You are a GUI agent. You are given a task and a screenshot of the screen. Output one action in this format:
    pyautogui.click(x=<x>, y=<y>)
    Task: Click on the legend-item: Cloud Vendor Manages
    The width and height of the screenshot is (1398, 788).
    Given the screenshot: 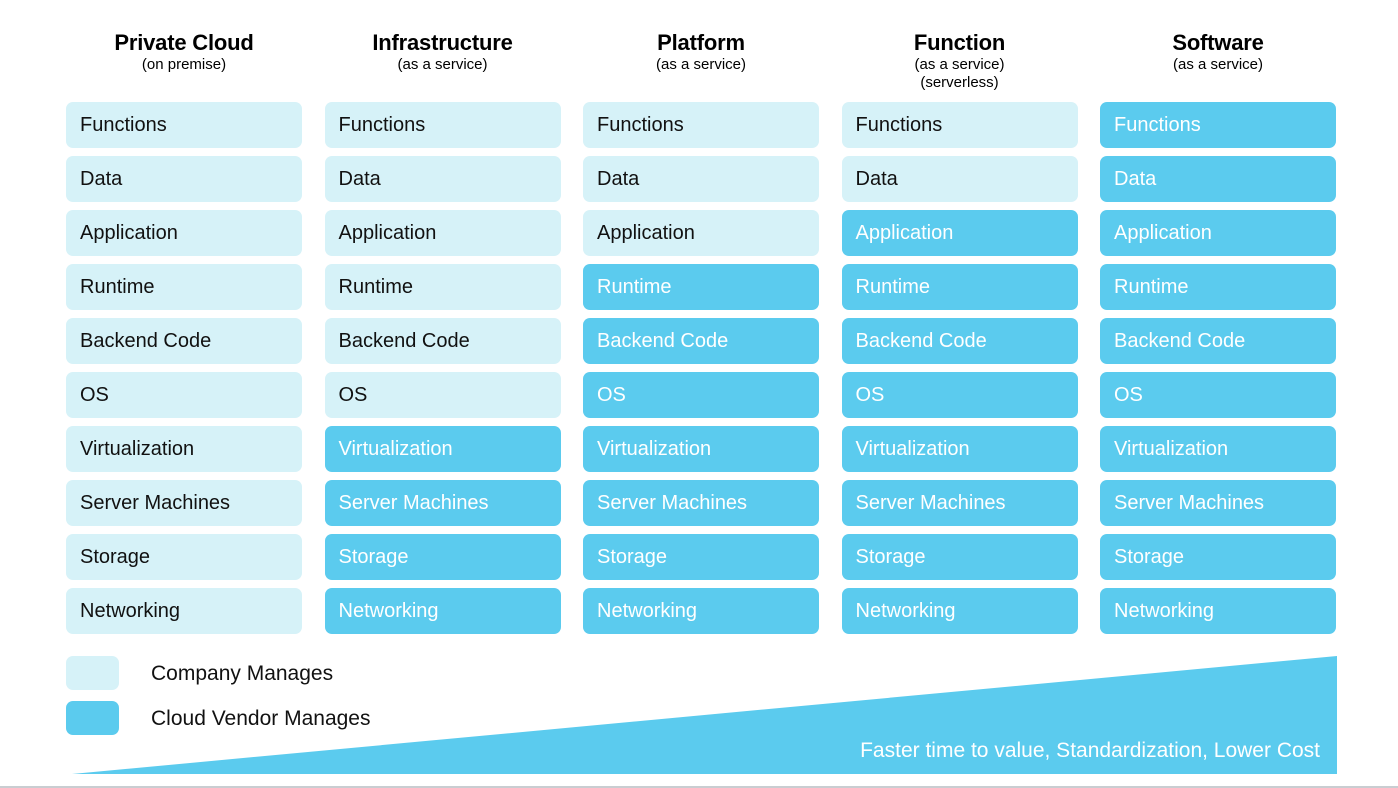 What is the action you would take?
    pyautogui.click(x=218, y=718)
    